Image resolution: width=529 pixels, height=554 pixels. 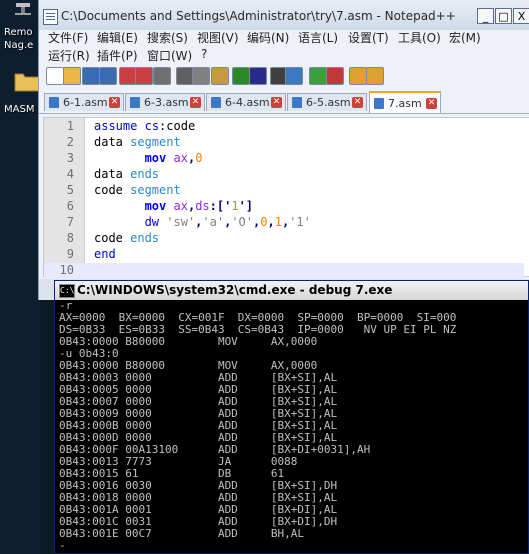 What do you see at coordinates (503, 16) in the screenshot?
I see `maximize-button: □` at bounding box center [503, 16].